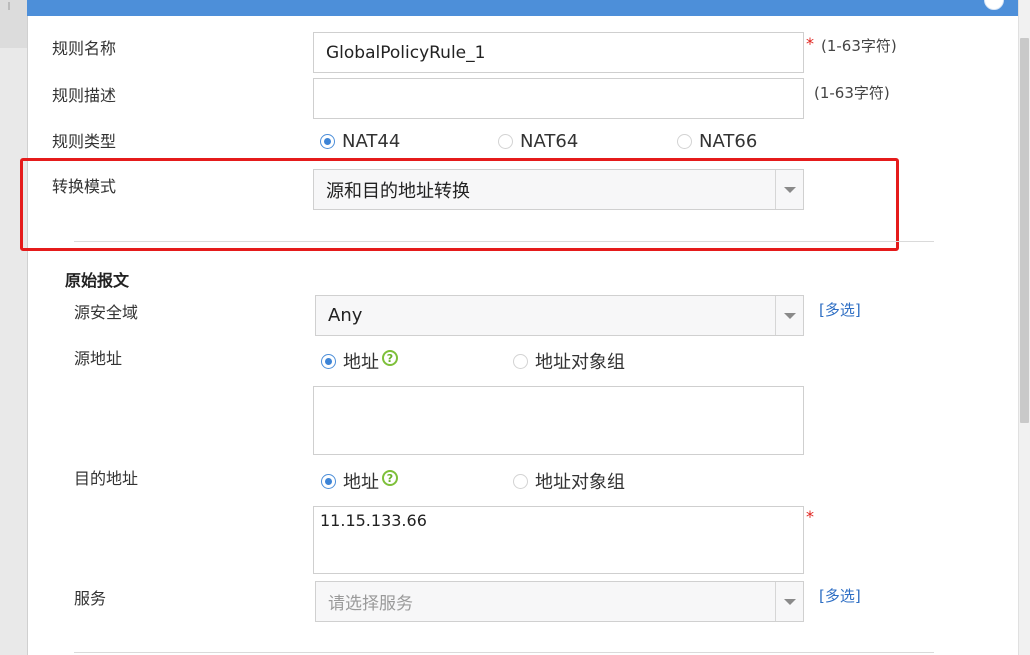  I want to click on dst-addr-textarea: 11.15.133.66, so click(558, 540).